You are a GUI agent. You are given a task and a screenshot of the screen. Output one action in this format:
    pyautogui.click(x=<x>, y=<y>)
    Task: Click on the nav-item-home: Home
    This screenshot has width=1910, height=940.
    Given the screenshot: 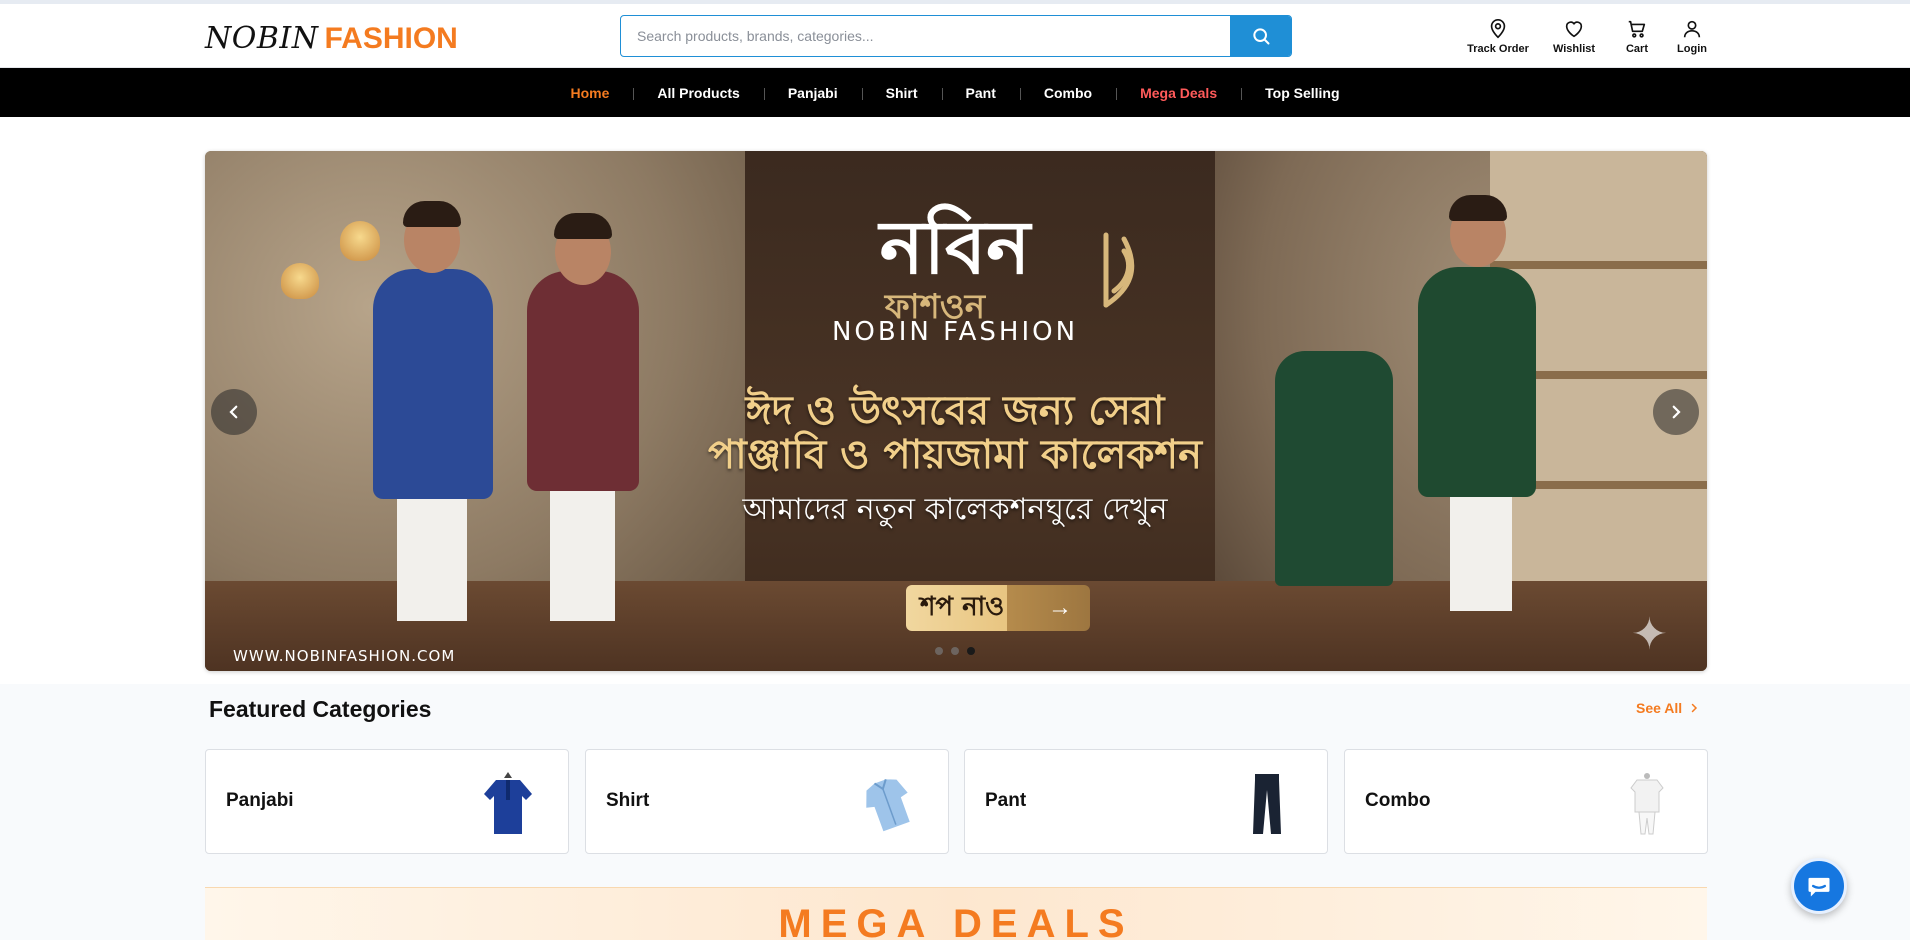 What is the action you would take?
    pyautogui.click(x=589, y=93)
    